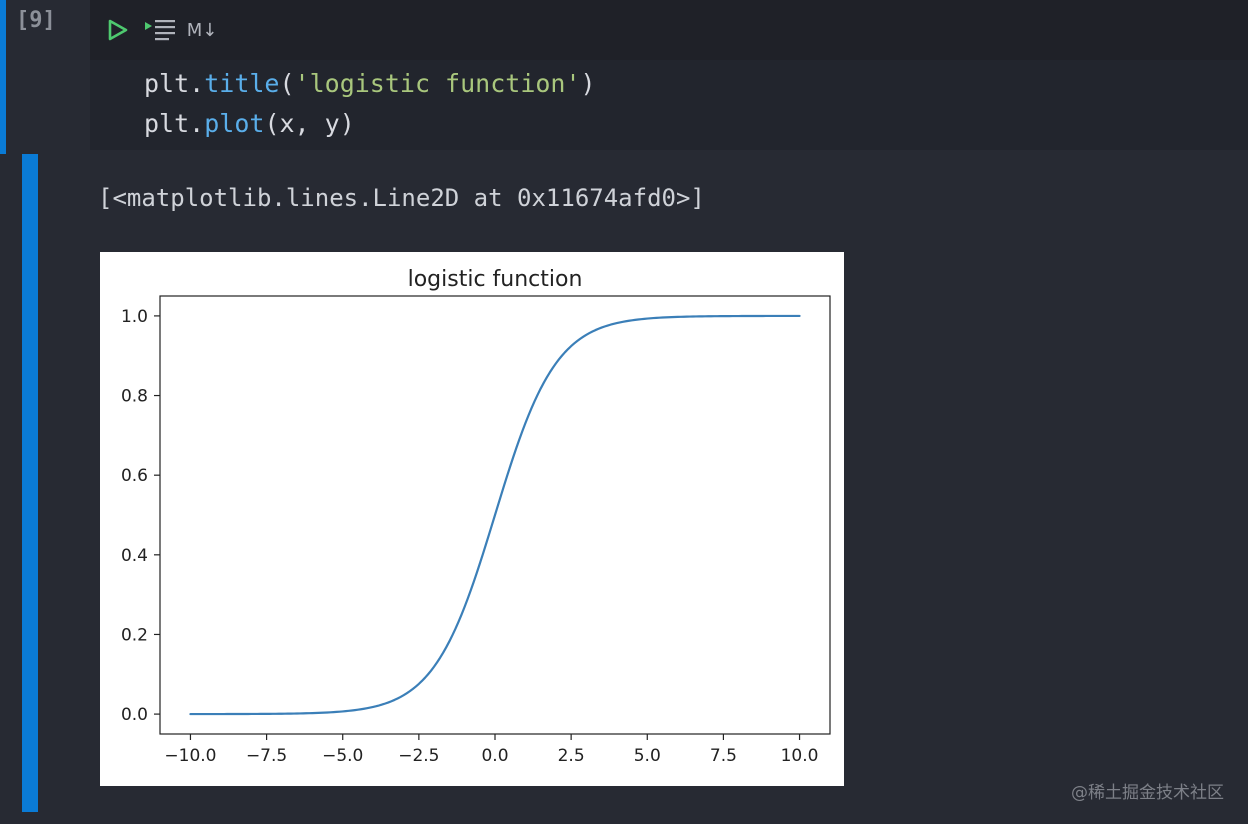 The height and width of the screenshot is (824, 1248). What do you see at coordinates (309, 123) in the screenshot?
I see `code-token-args: x, y` at bounding box center [309, 123].